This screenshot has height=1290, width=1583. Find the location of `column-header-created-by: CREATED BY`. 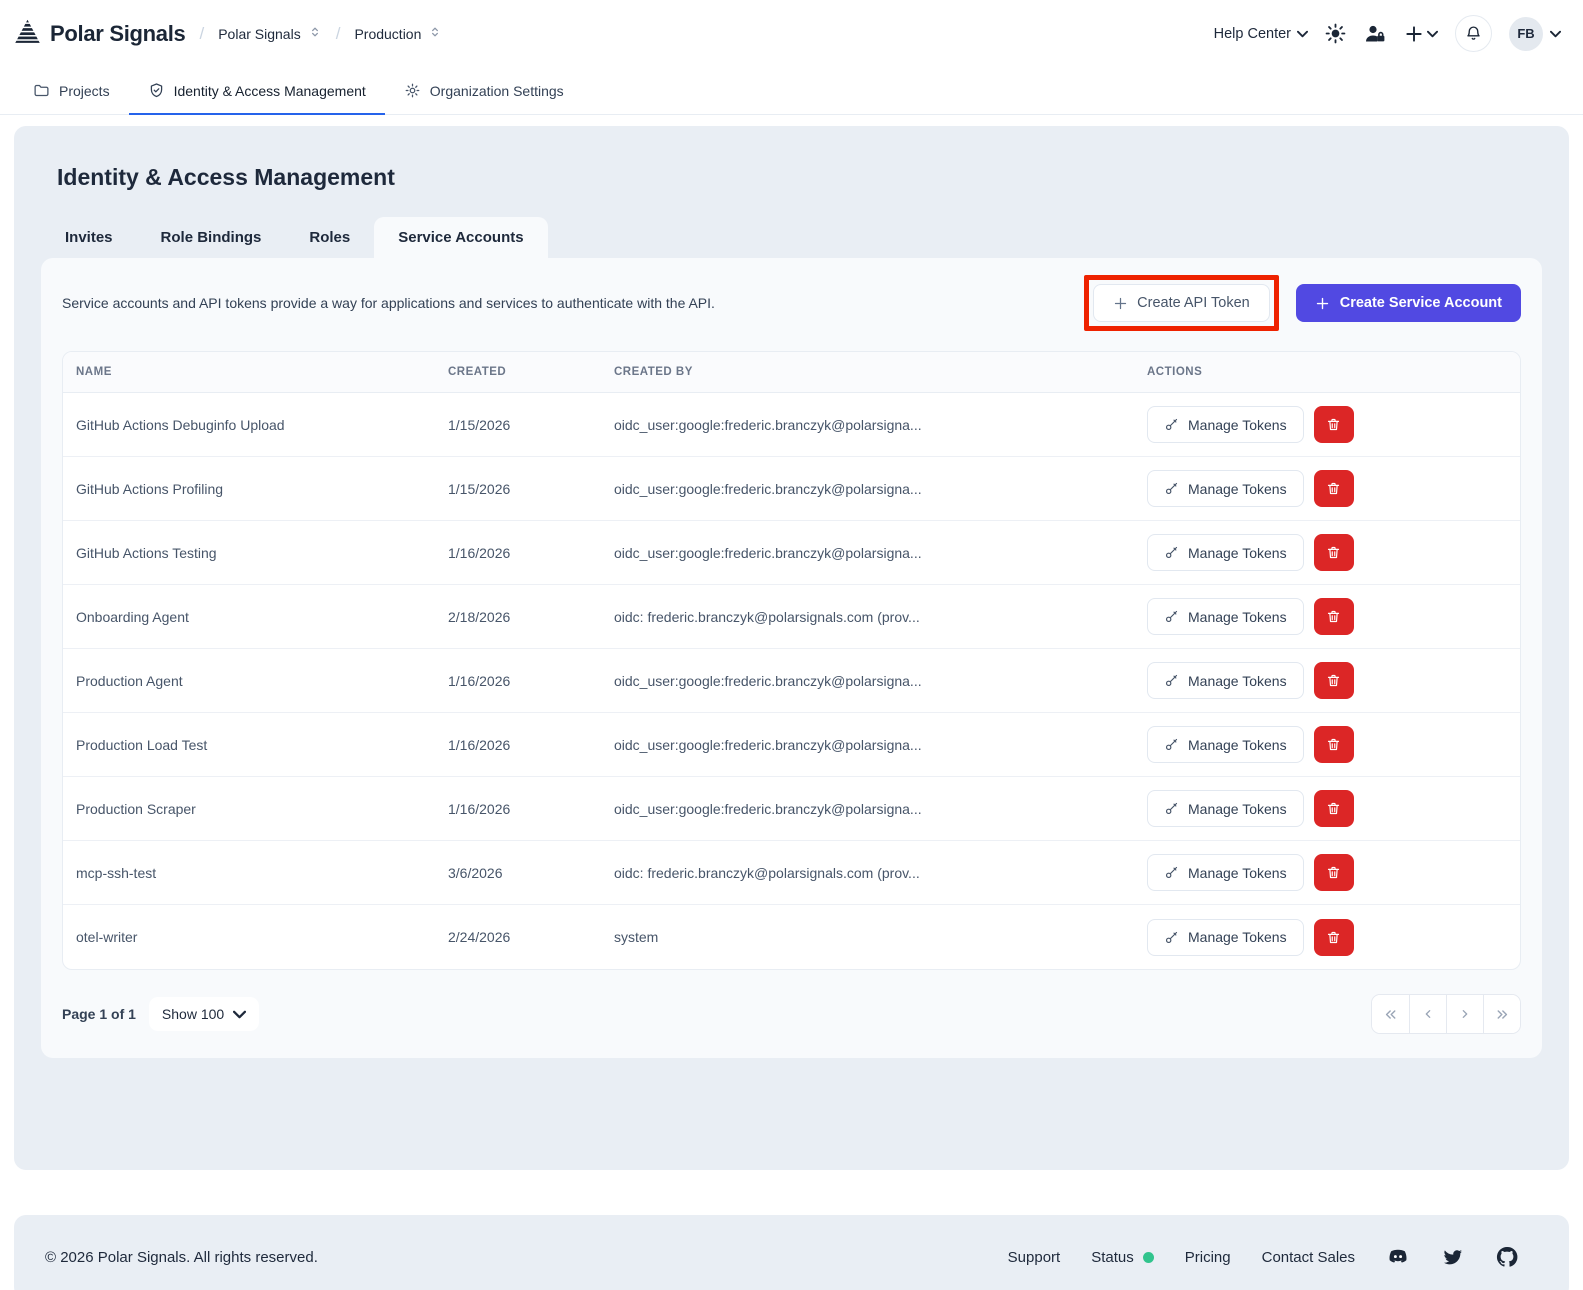

column-header-created-by: CREATED BY is located at coordinates (653, 372).